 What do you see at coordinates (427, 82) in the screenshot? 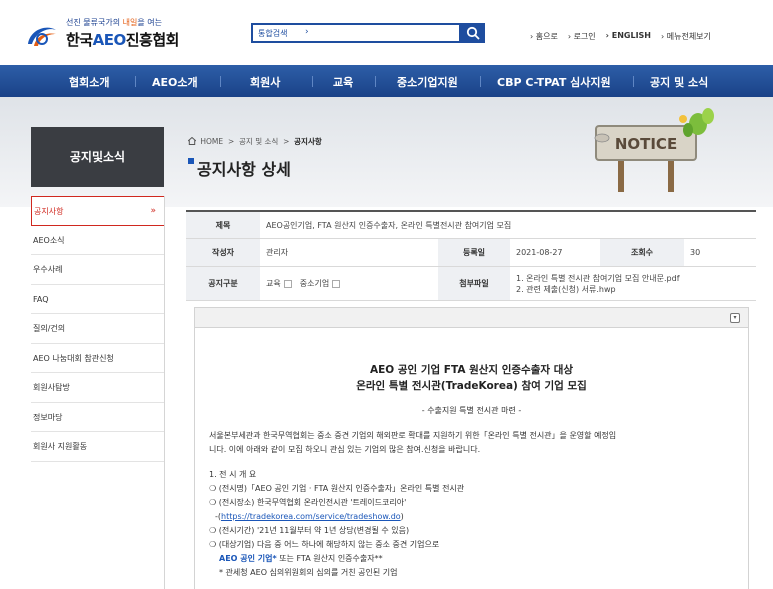
I see `nav-item-sme-support: 중소기업지원` at bounding box center [427, 82].